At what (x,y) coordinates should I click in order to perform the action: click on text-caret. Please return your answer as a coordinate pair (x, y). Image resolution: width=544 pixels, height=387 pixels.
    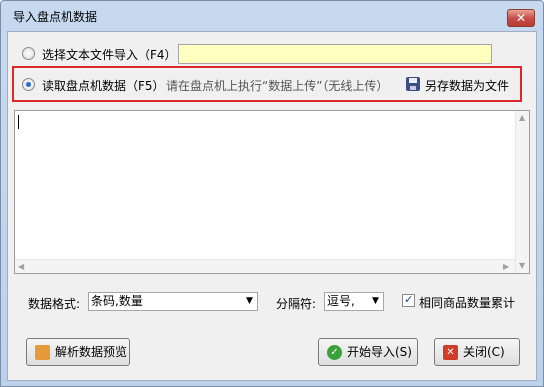
    Looking at the image, I should click on (18, 122).